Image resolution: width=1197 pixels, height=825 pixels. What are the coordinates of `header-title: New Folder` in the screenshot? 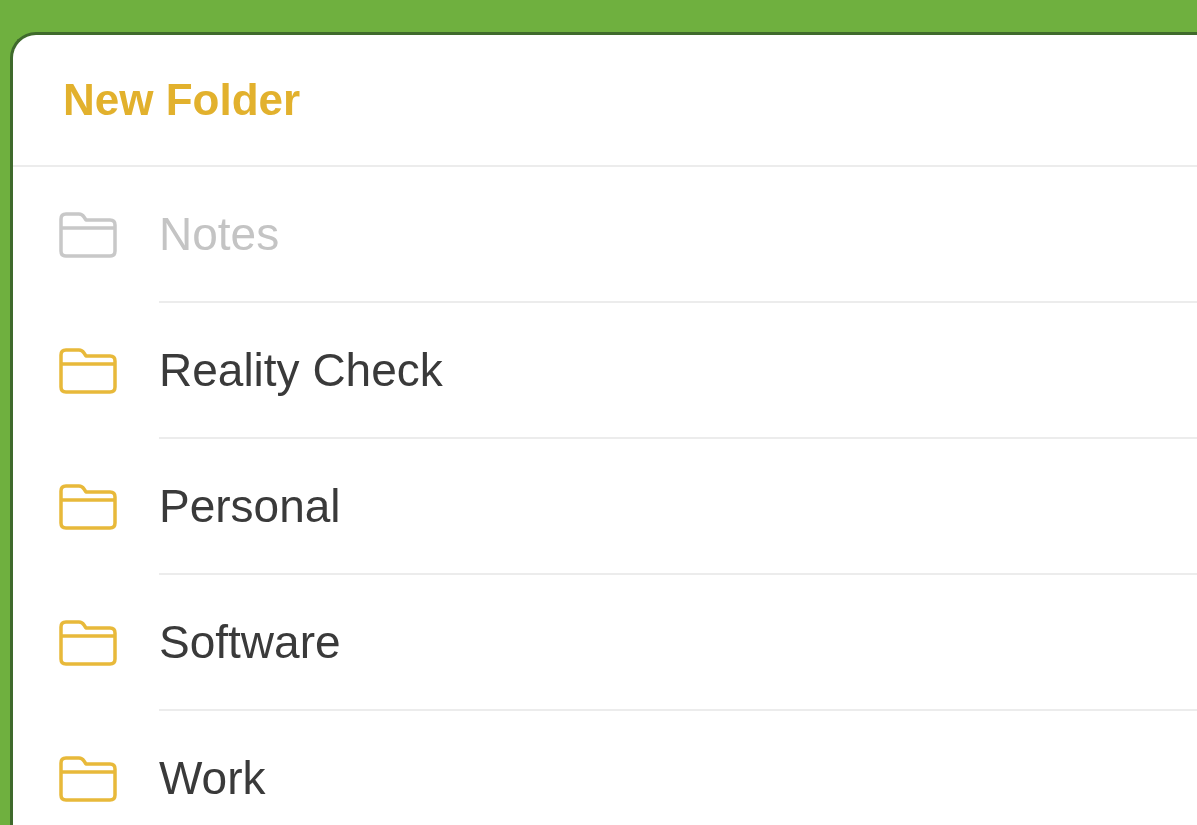 It's located at (182, 100).